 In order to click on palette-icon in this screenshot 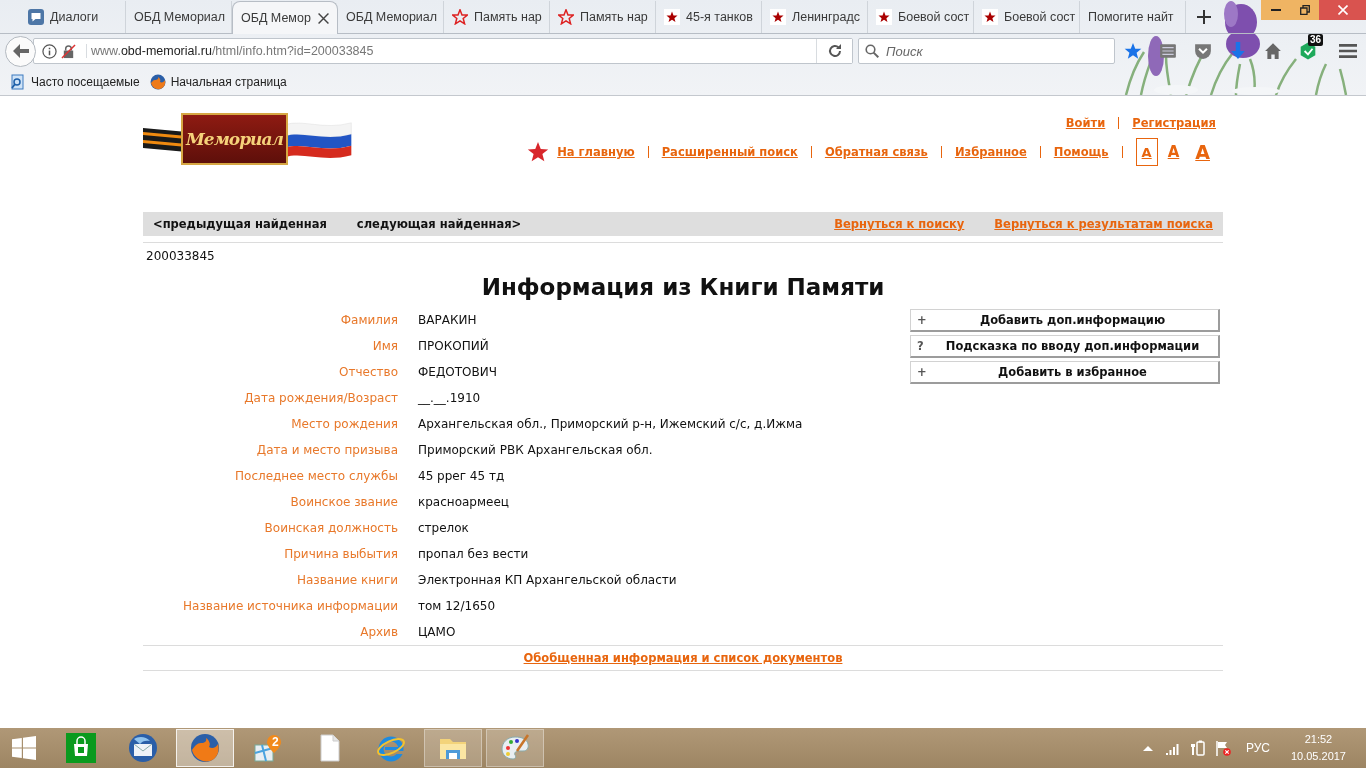, I will do `click(515, 748)`.